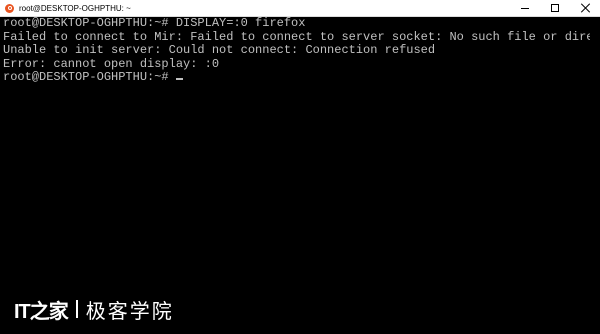 The height and width of the screenshot is (334, 600). What do you see at coordinates (296, 77) in the screenshot?
I see `prompt-line: root@DESKTOP-OGHPTHU:~#` at bounding box center [296, 77].